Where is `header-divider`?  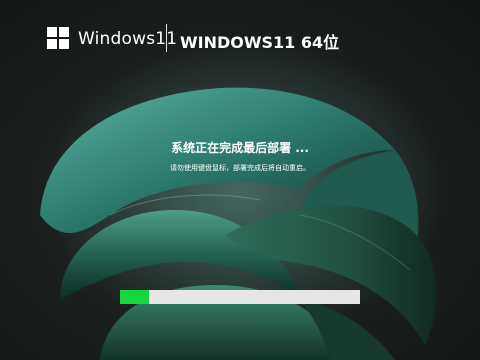
header-divider is located at coordinates (166, 38).